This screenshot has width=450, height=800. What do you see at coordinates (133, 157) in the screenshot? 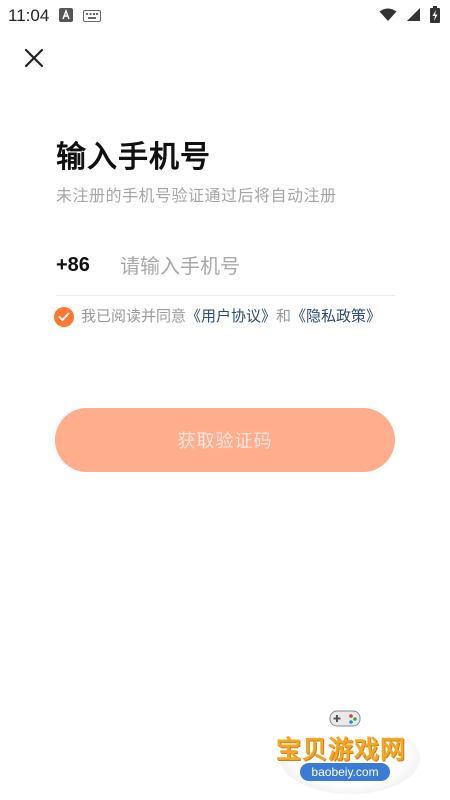
I see `page-title: 输入手机号` at bounding box center [133, 157].